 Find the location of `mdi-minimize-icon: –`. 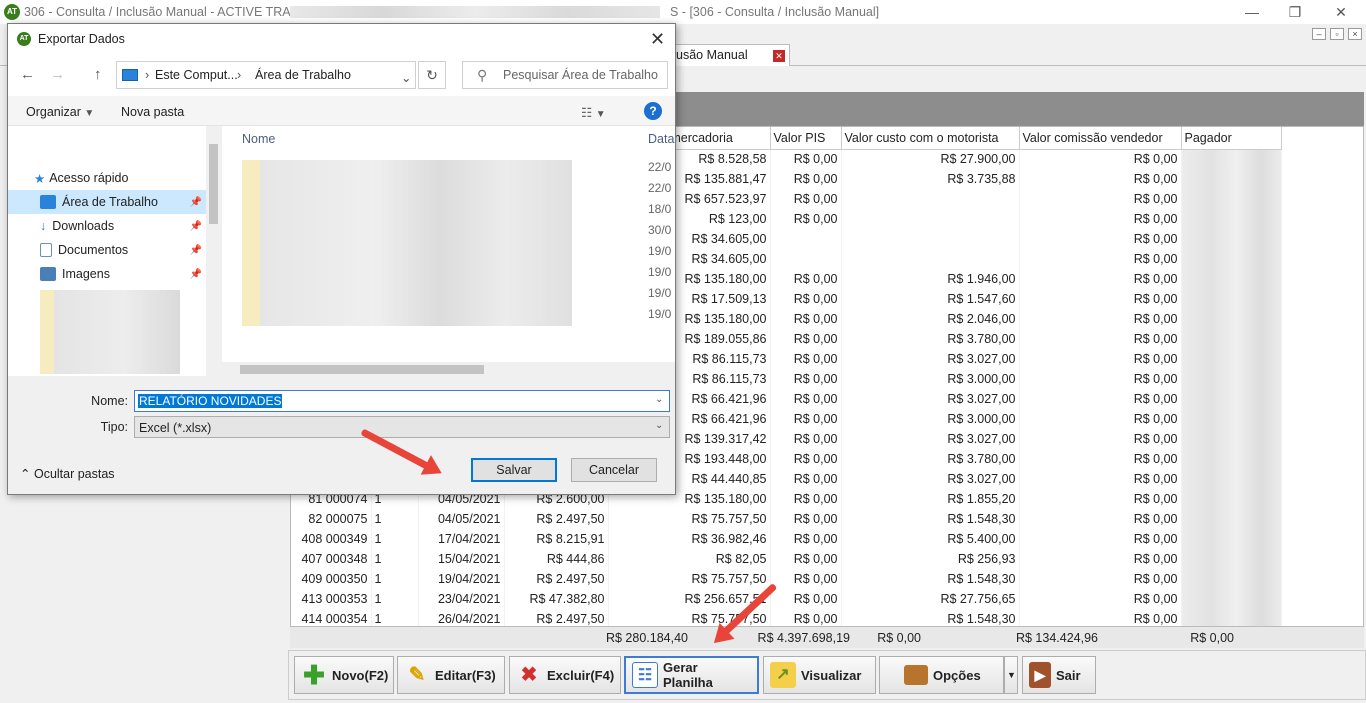

mdi-minimize-icon: – is located at coordinates (1319, 34).